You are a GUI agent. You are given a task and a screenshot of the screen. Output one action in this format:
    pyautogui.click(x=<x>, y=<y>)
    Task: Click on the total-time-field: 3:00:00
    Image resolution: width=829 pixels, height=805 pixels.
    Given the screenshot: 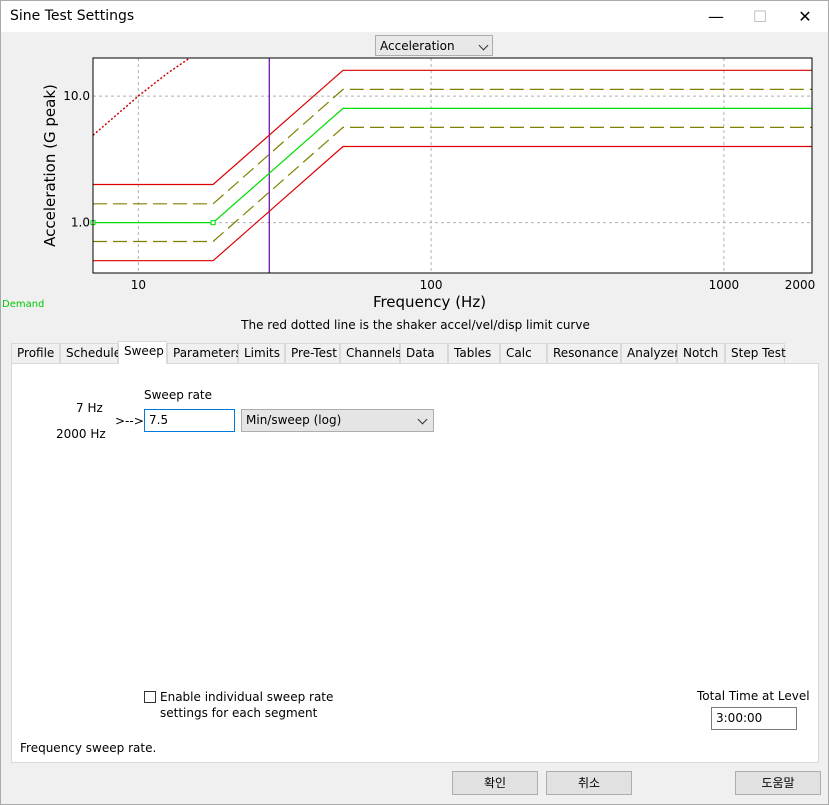 What is the action you would take?
    pyautogui.click(x=754, y=718)
    